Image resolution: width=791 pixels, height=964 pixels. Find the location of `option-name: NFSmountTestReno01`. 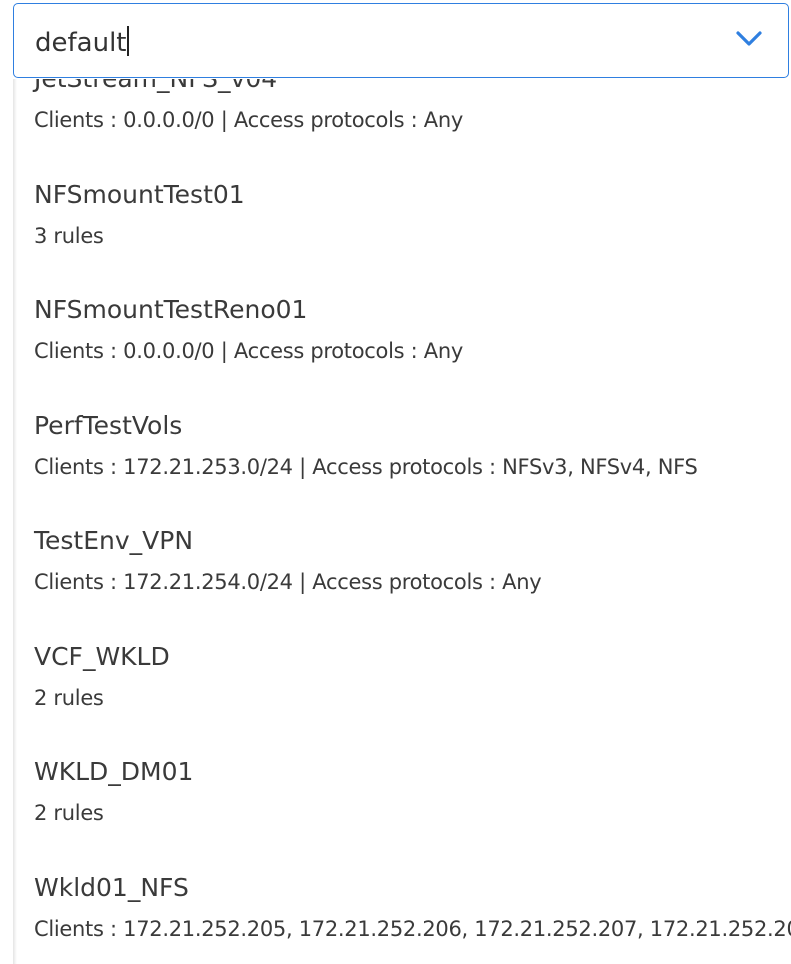

option-name: NFSmountTestReno01 is located at coordinates (171, 309).